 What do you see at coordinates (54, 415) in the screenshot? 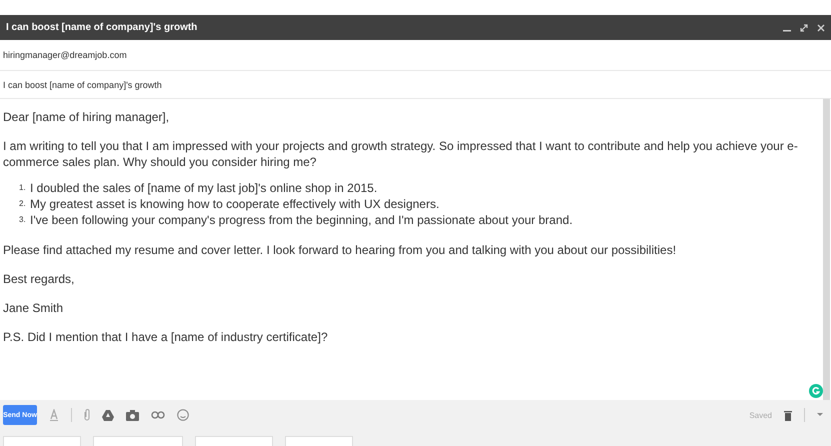
I see `text-format-icon` at bounding box center [54, 415].